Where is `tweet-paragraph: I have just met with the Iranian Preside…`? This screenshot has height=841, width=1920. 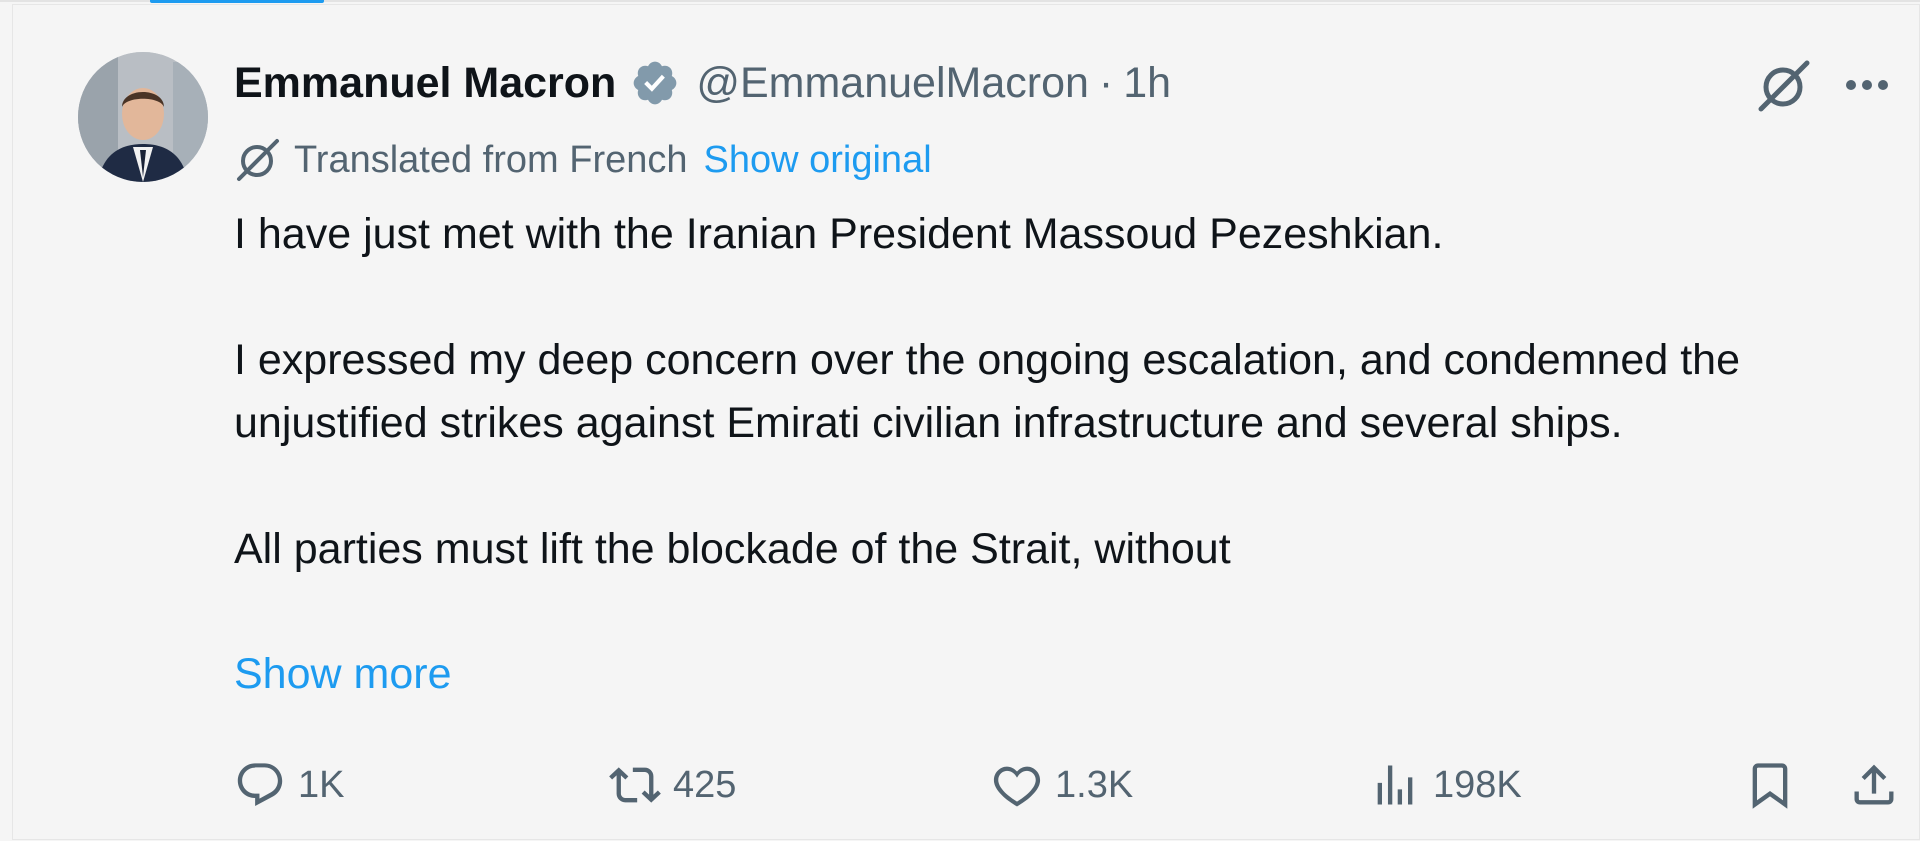
tweet-paragraph: I have just met with the Iranian Preside… is located at coordinates (839, 234).